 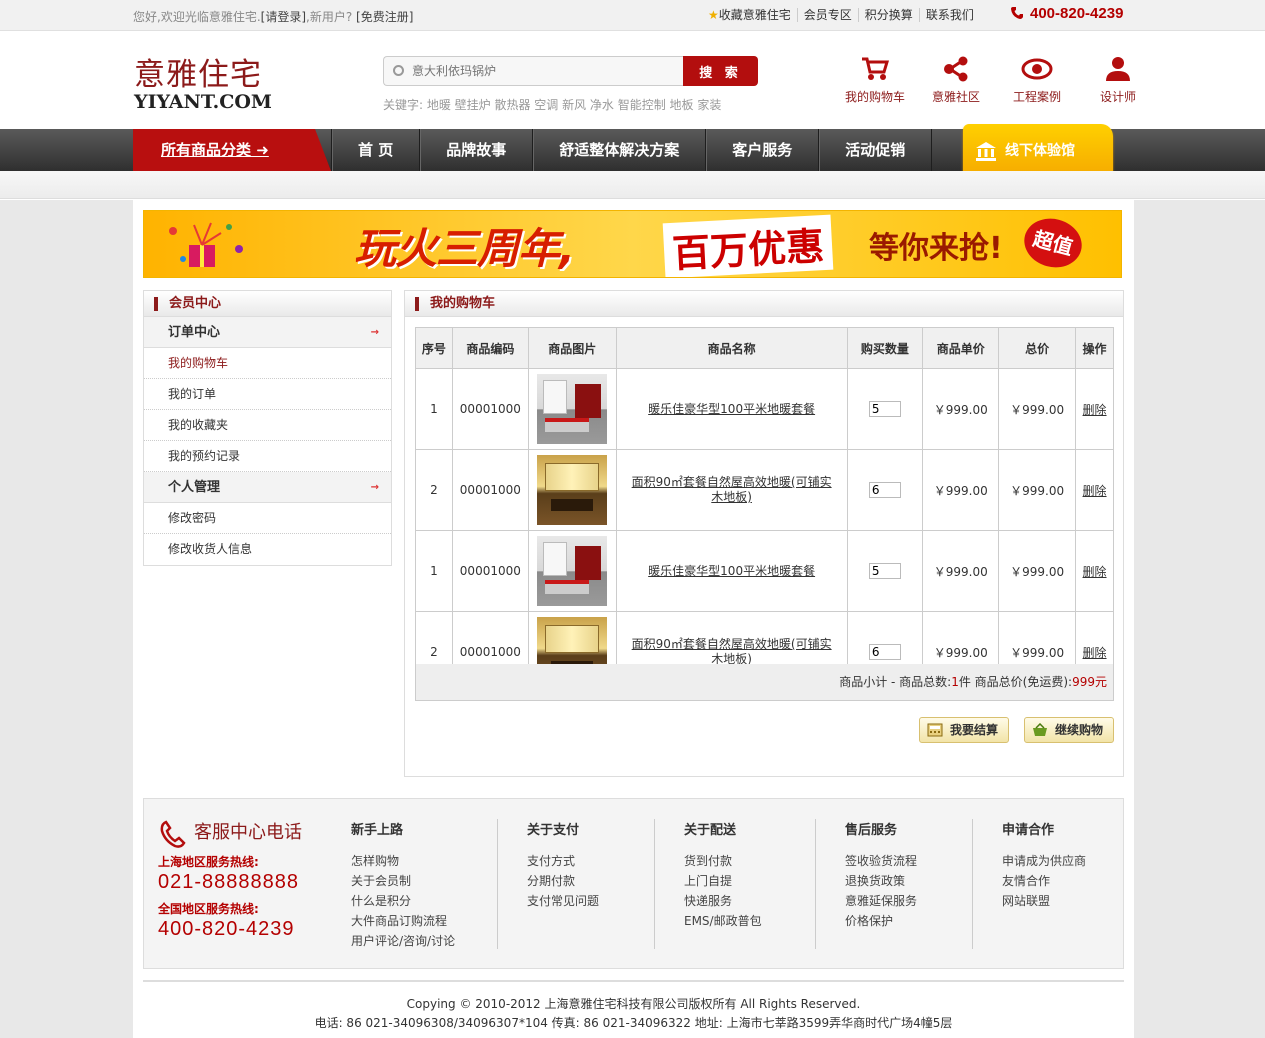 I want to click on search-box: 搜 索, so click(x=570, y=71).